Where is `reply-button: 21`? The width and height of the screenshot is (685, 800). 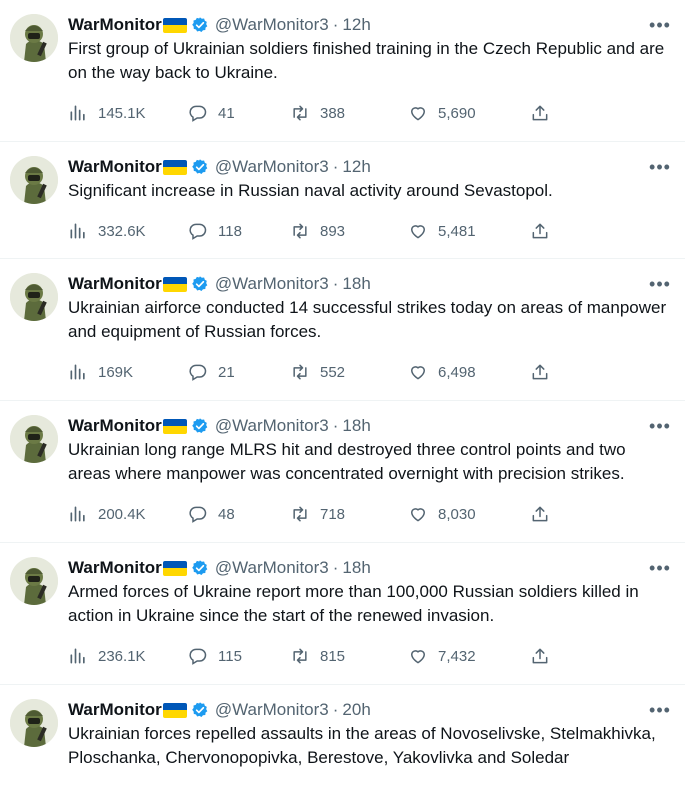 reply-button: 21 is located at coordinates (239, 372).